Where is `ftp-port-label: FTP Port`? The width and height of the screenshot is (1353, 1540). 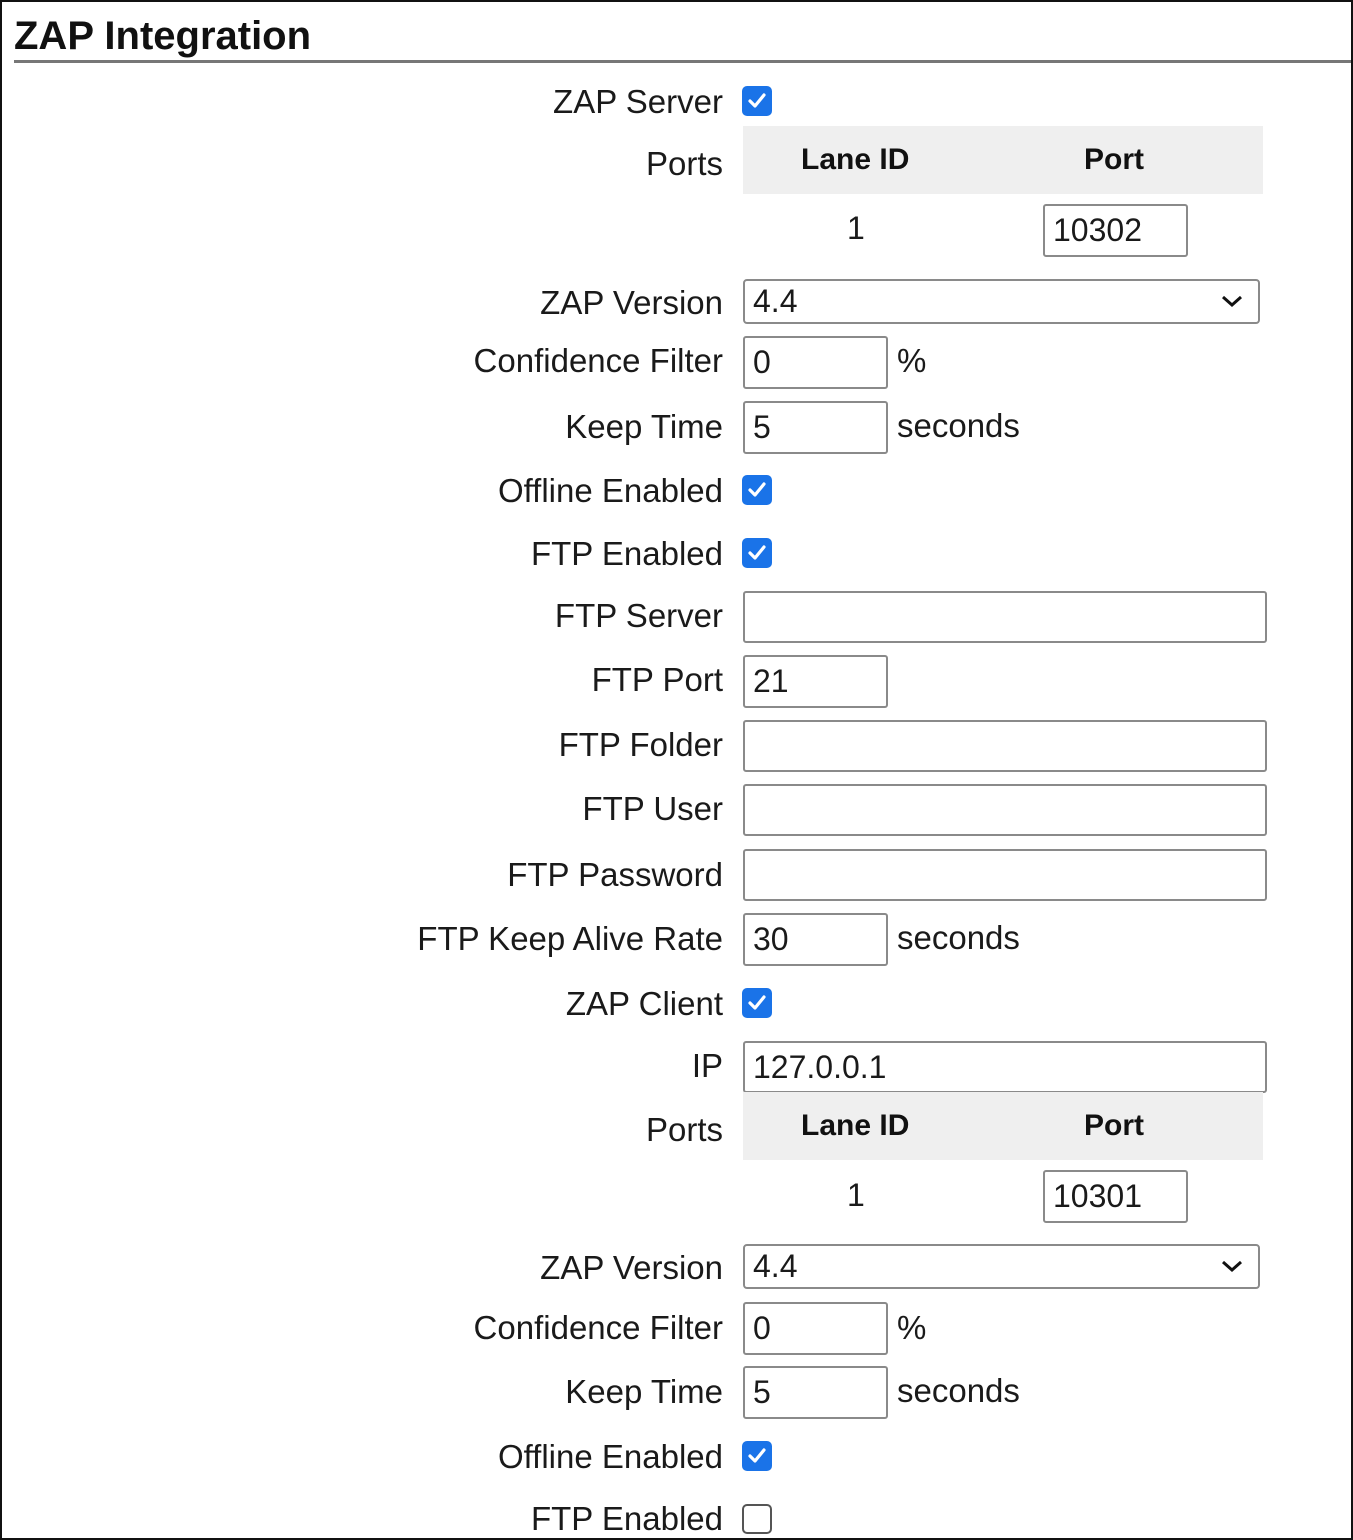 ftp-port-label: FTP Port is located at coordinates (657, 679).